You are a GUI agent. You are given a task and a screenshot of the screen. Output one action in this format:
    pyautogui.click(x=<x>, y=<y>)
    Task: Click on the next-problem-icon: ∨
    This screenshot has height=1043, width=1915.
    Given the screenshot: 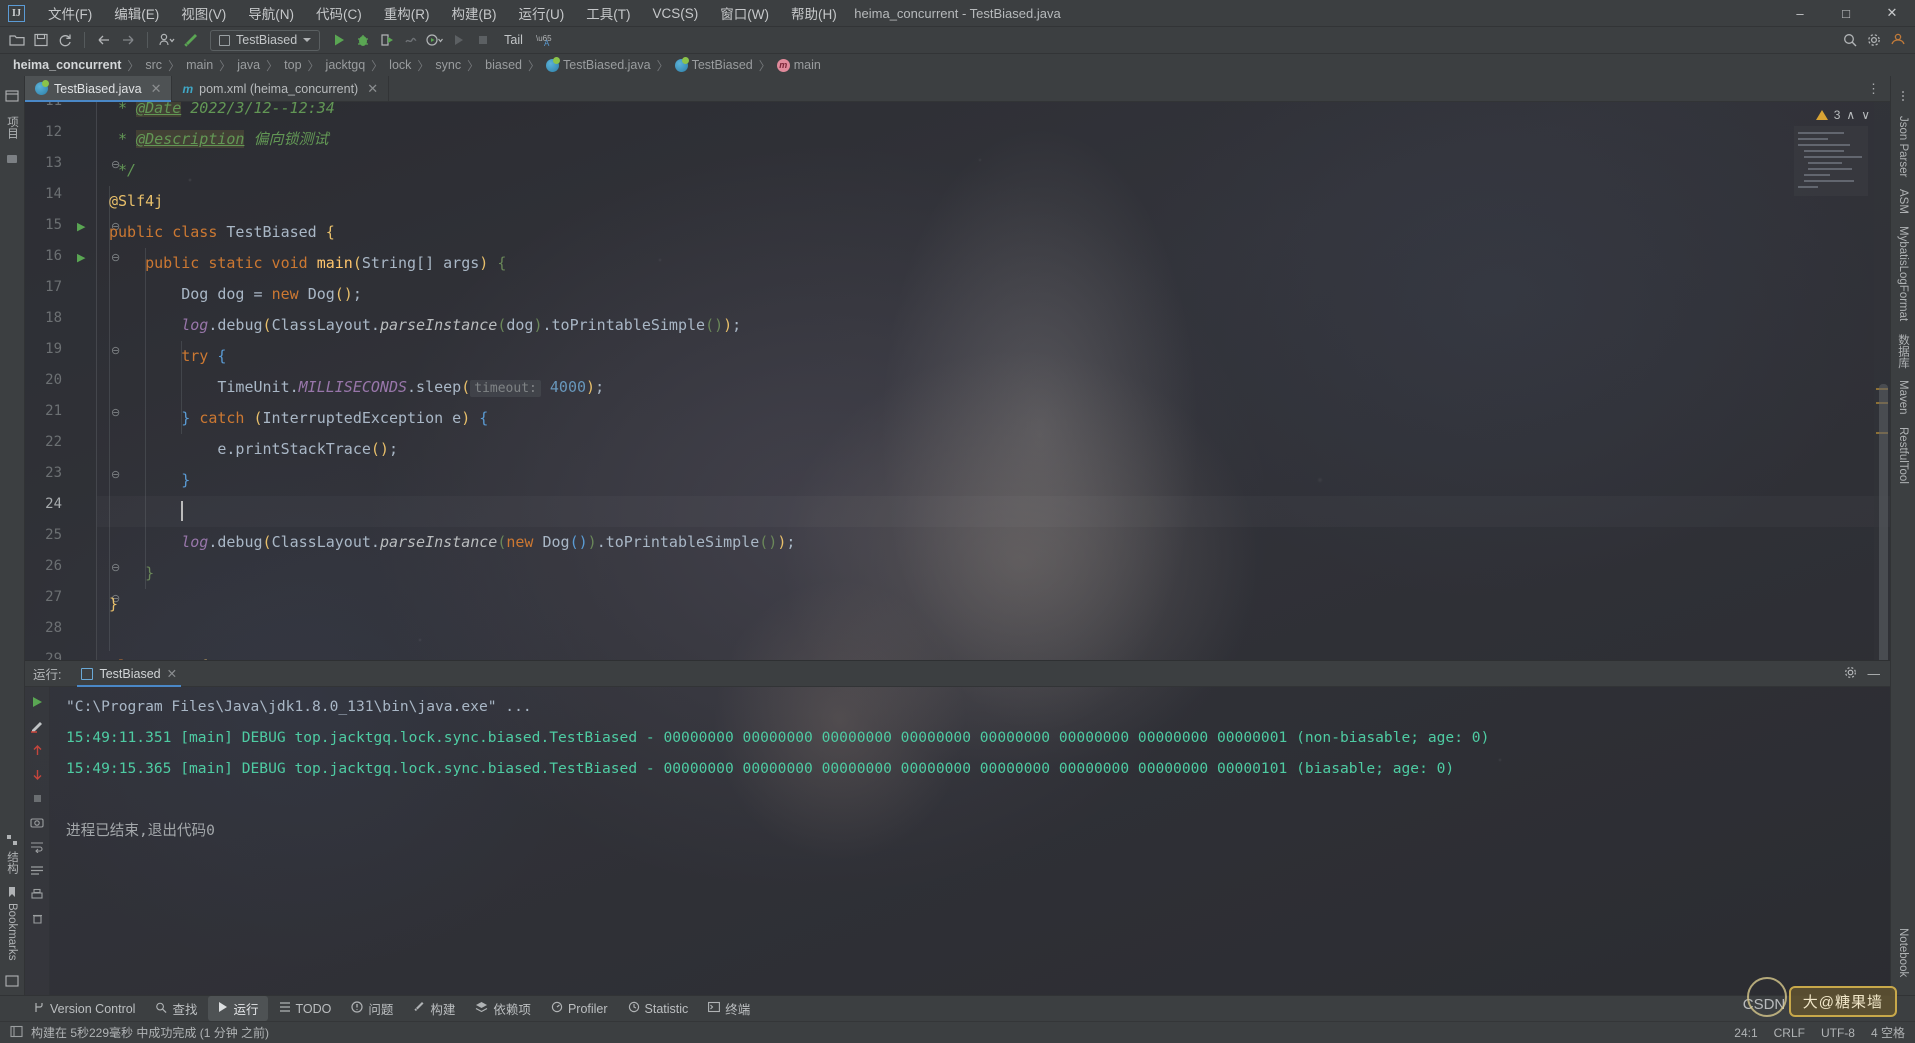 What is the action you would take?
    pyautogui.click(x=1865, y=115)
    